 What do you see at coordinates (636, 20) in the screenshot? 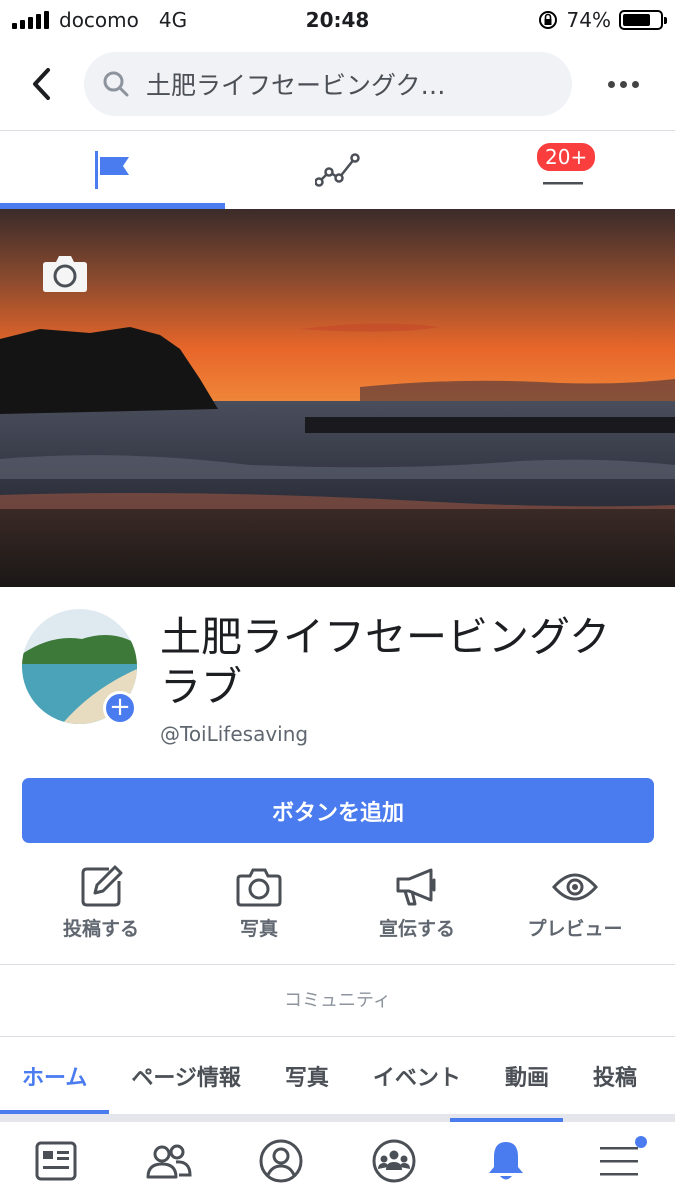
I see `battery-level` at bounding box center [636, 20].